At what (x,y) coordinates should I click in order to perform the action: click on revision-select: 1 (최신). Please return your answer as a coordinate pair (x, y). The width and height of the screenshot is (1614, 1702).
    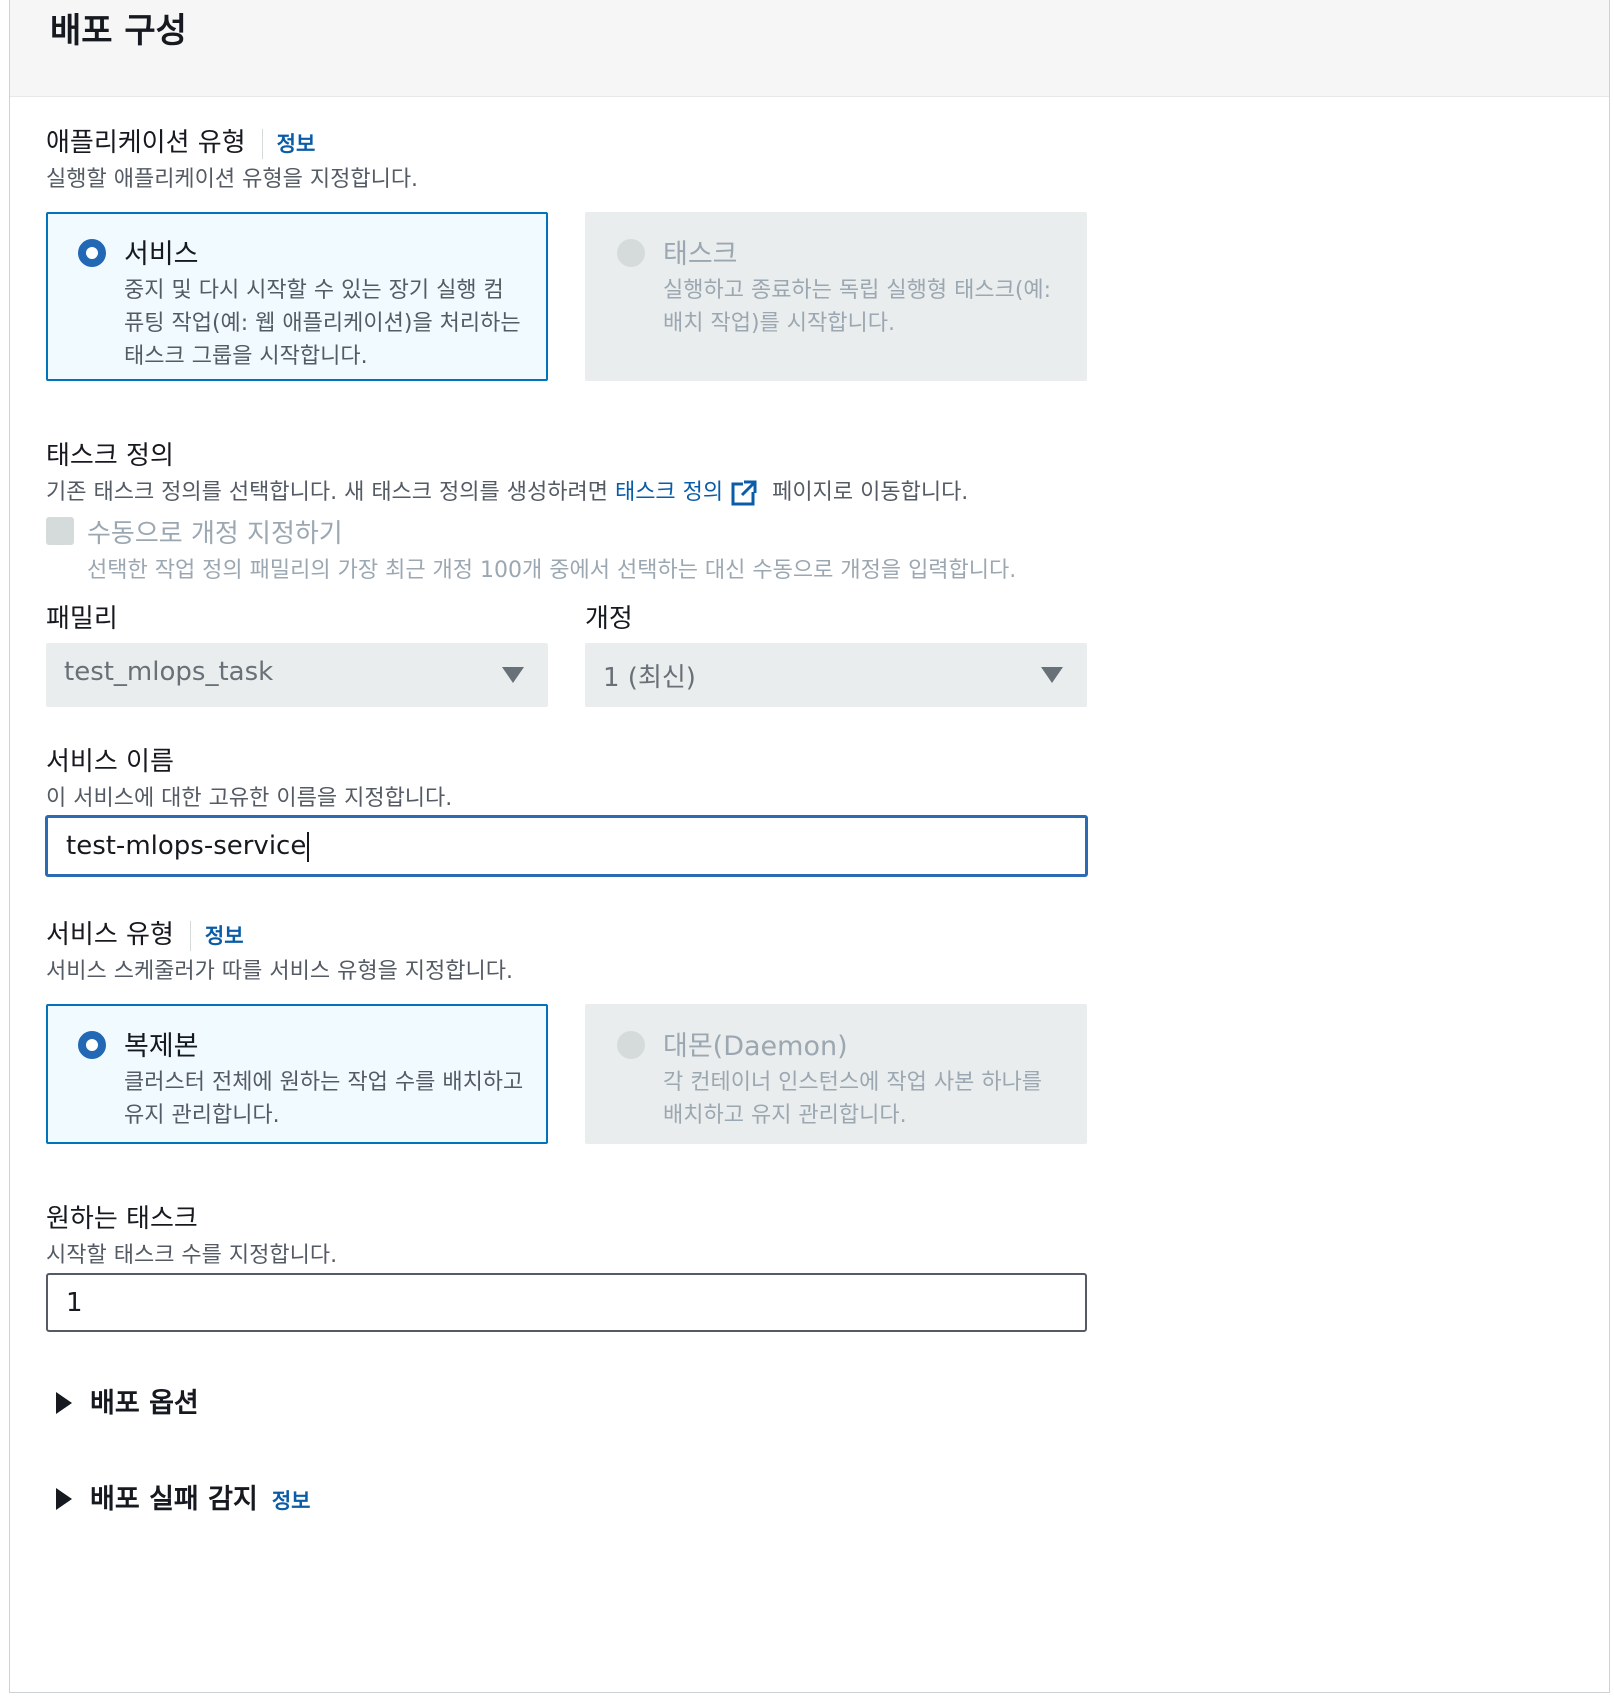
    Looking at the image, I should click on (836, 675).